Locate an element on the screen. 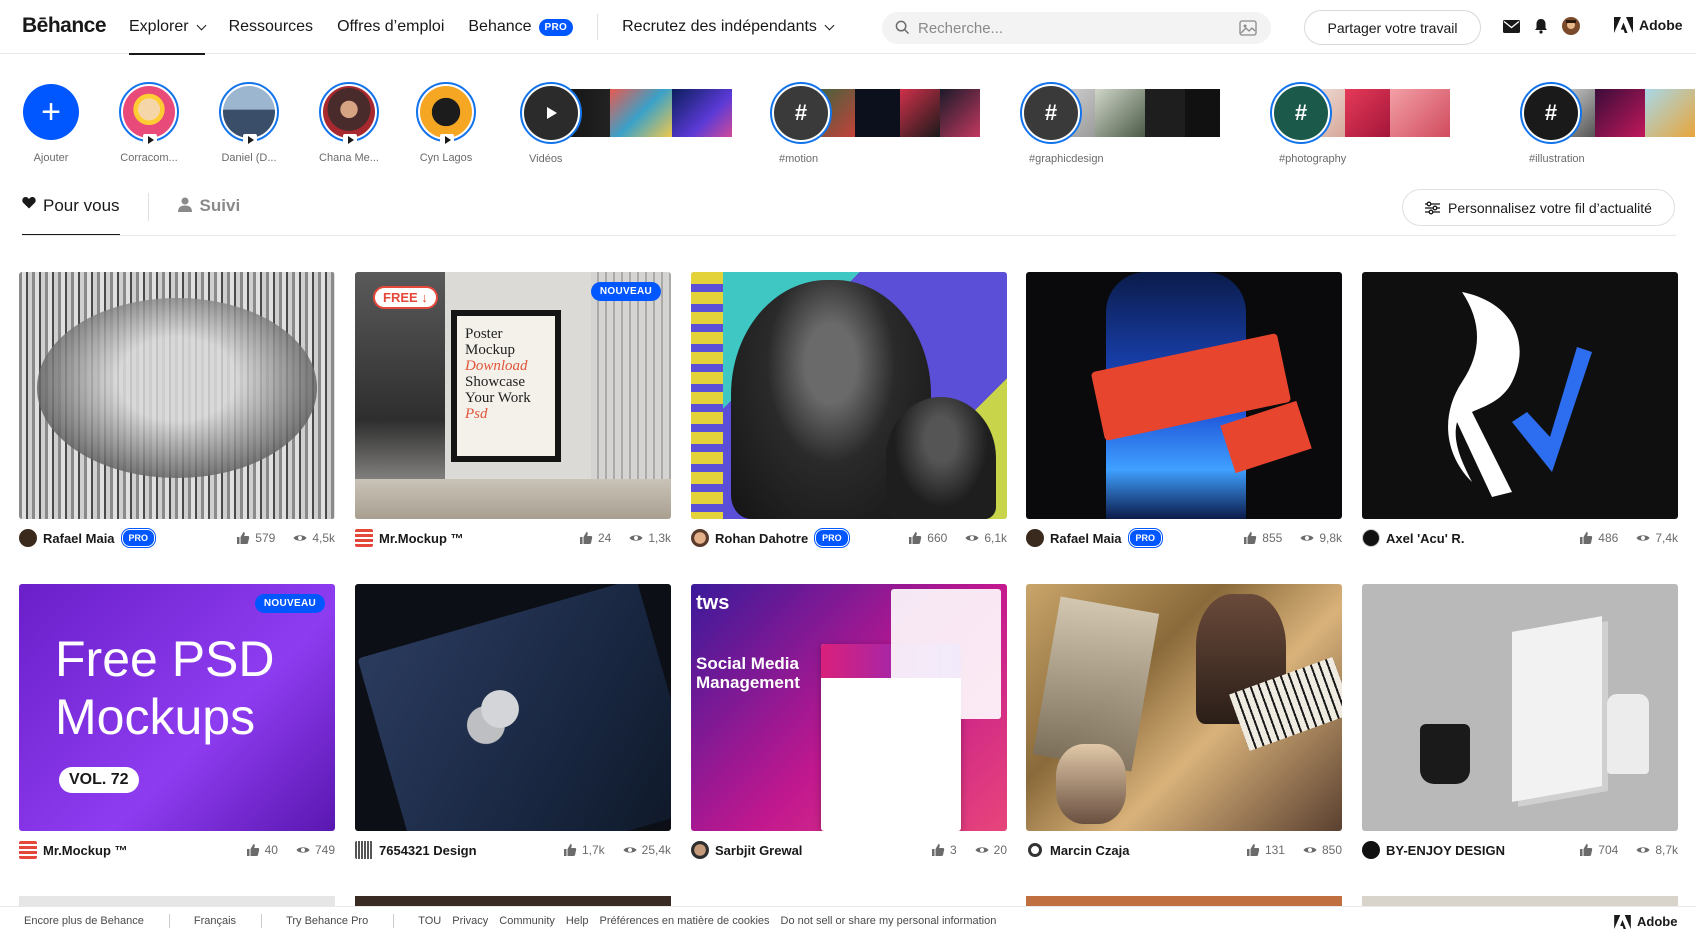  tab-following-label: Suivi is located at coordinates (220, 205).